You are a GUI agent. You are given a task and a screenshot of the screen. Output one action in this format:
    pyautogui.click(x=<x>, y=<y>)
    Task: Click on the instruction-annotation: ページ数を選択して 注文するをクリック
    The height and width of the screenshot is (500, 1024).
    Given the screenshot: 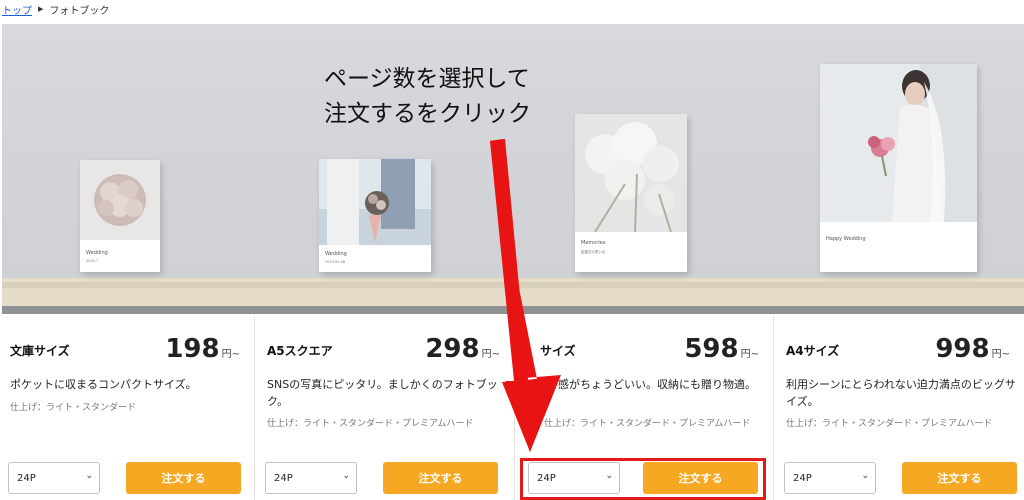 What is the action you would take?
    pyautogui.click(x=427, y=96)
    